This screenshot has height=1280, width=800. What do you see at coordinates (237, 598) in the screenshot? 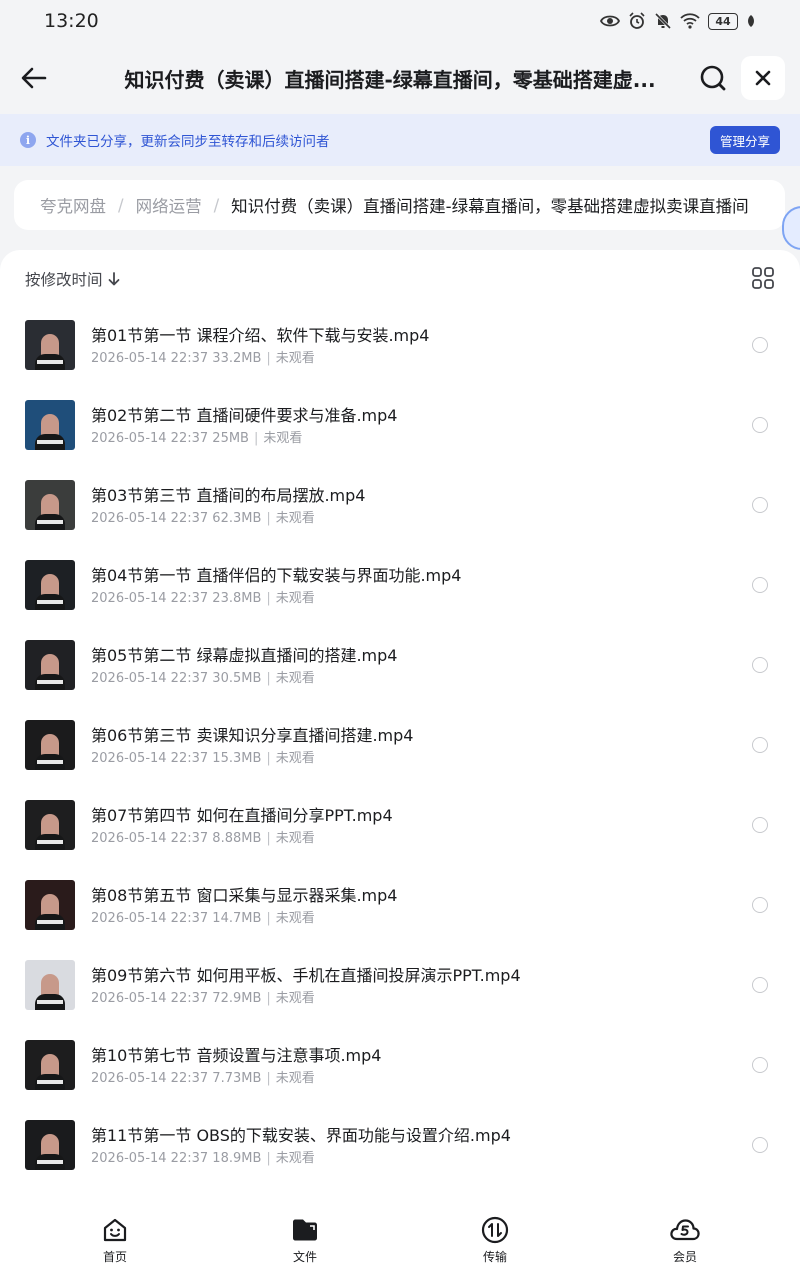
I see `file-size: 23.8MB` at bounding box center [237, 598].